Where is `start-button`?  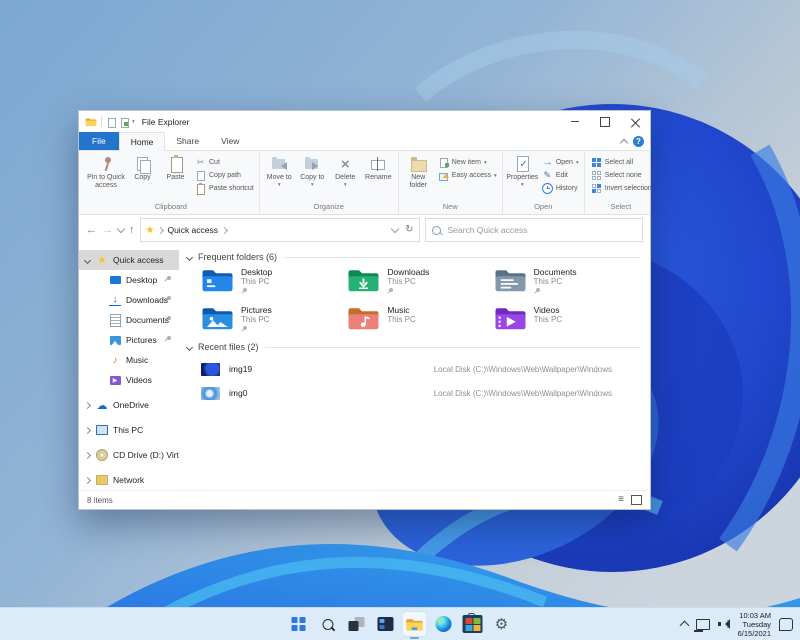 start-button is located at coordinates (299, 624).